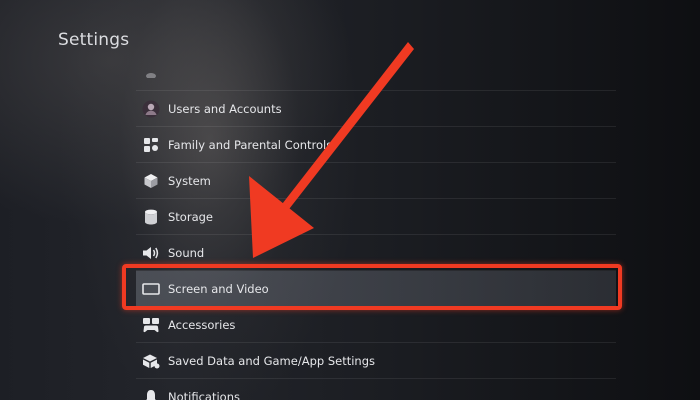 This screenshot has width=700, height=400. Describe the element at coordinates (151, 394) in the screenshot. I see `bell-icon` at that location.